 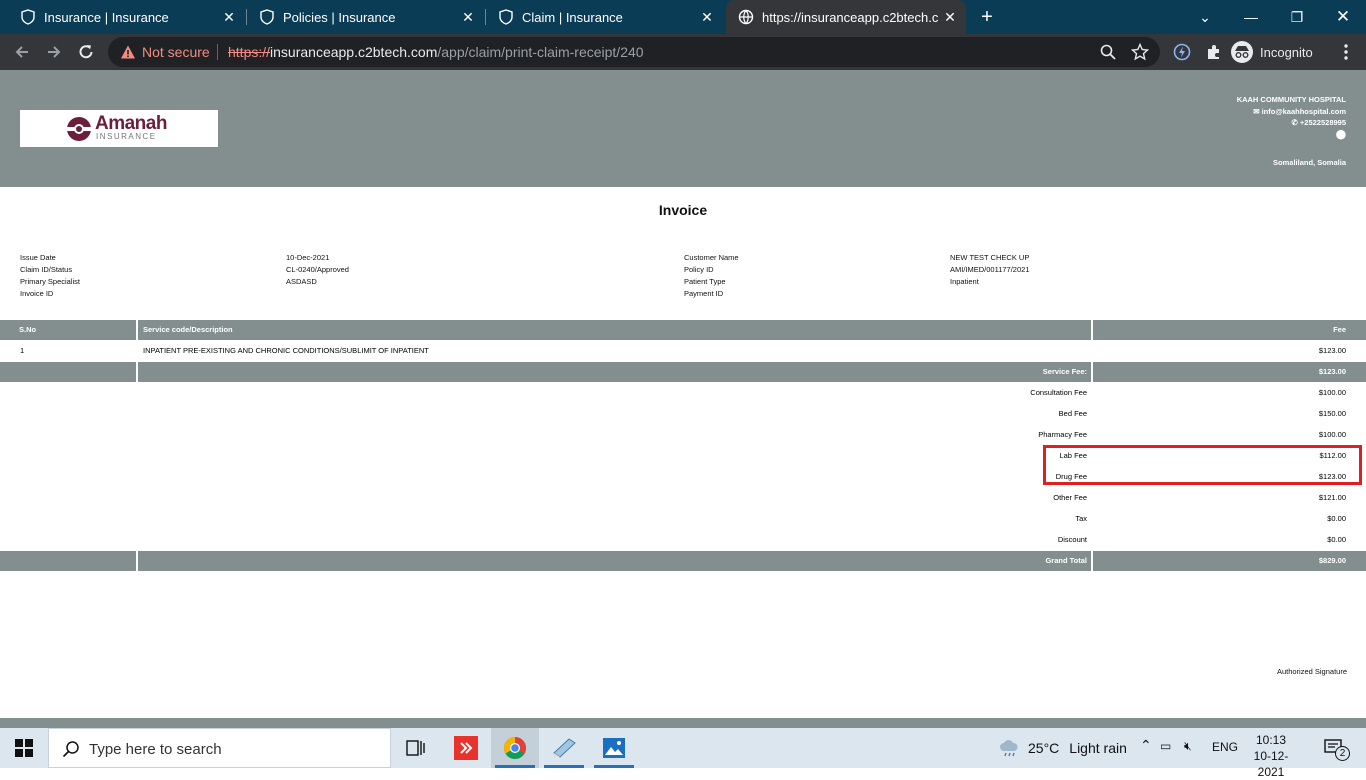 What do you see at coordinates (1062, 434) in the screenshot?
I see `fee-label: Pharmacy Fee` at bounding box center [1062, 434].